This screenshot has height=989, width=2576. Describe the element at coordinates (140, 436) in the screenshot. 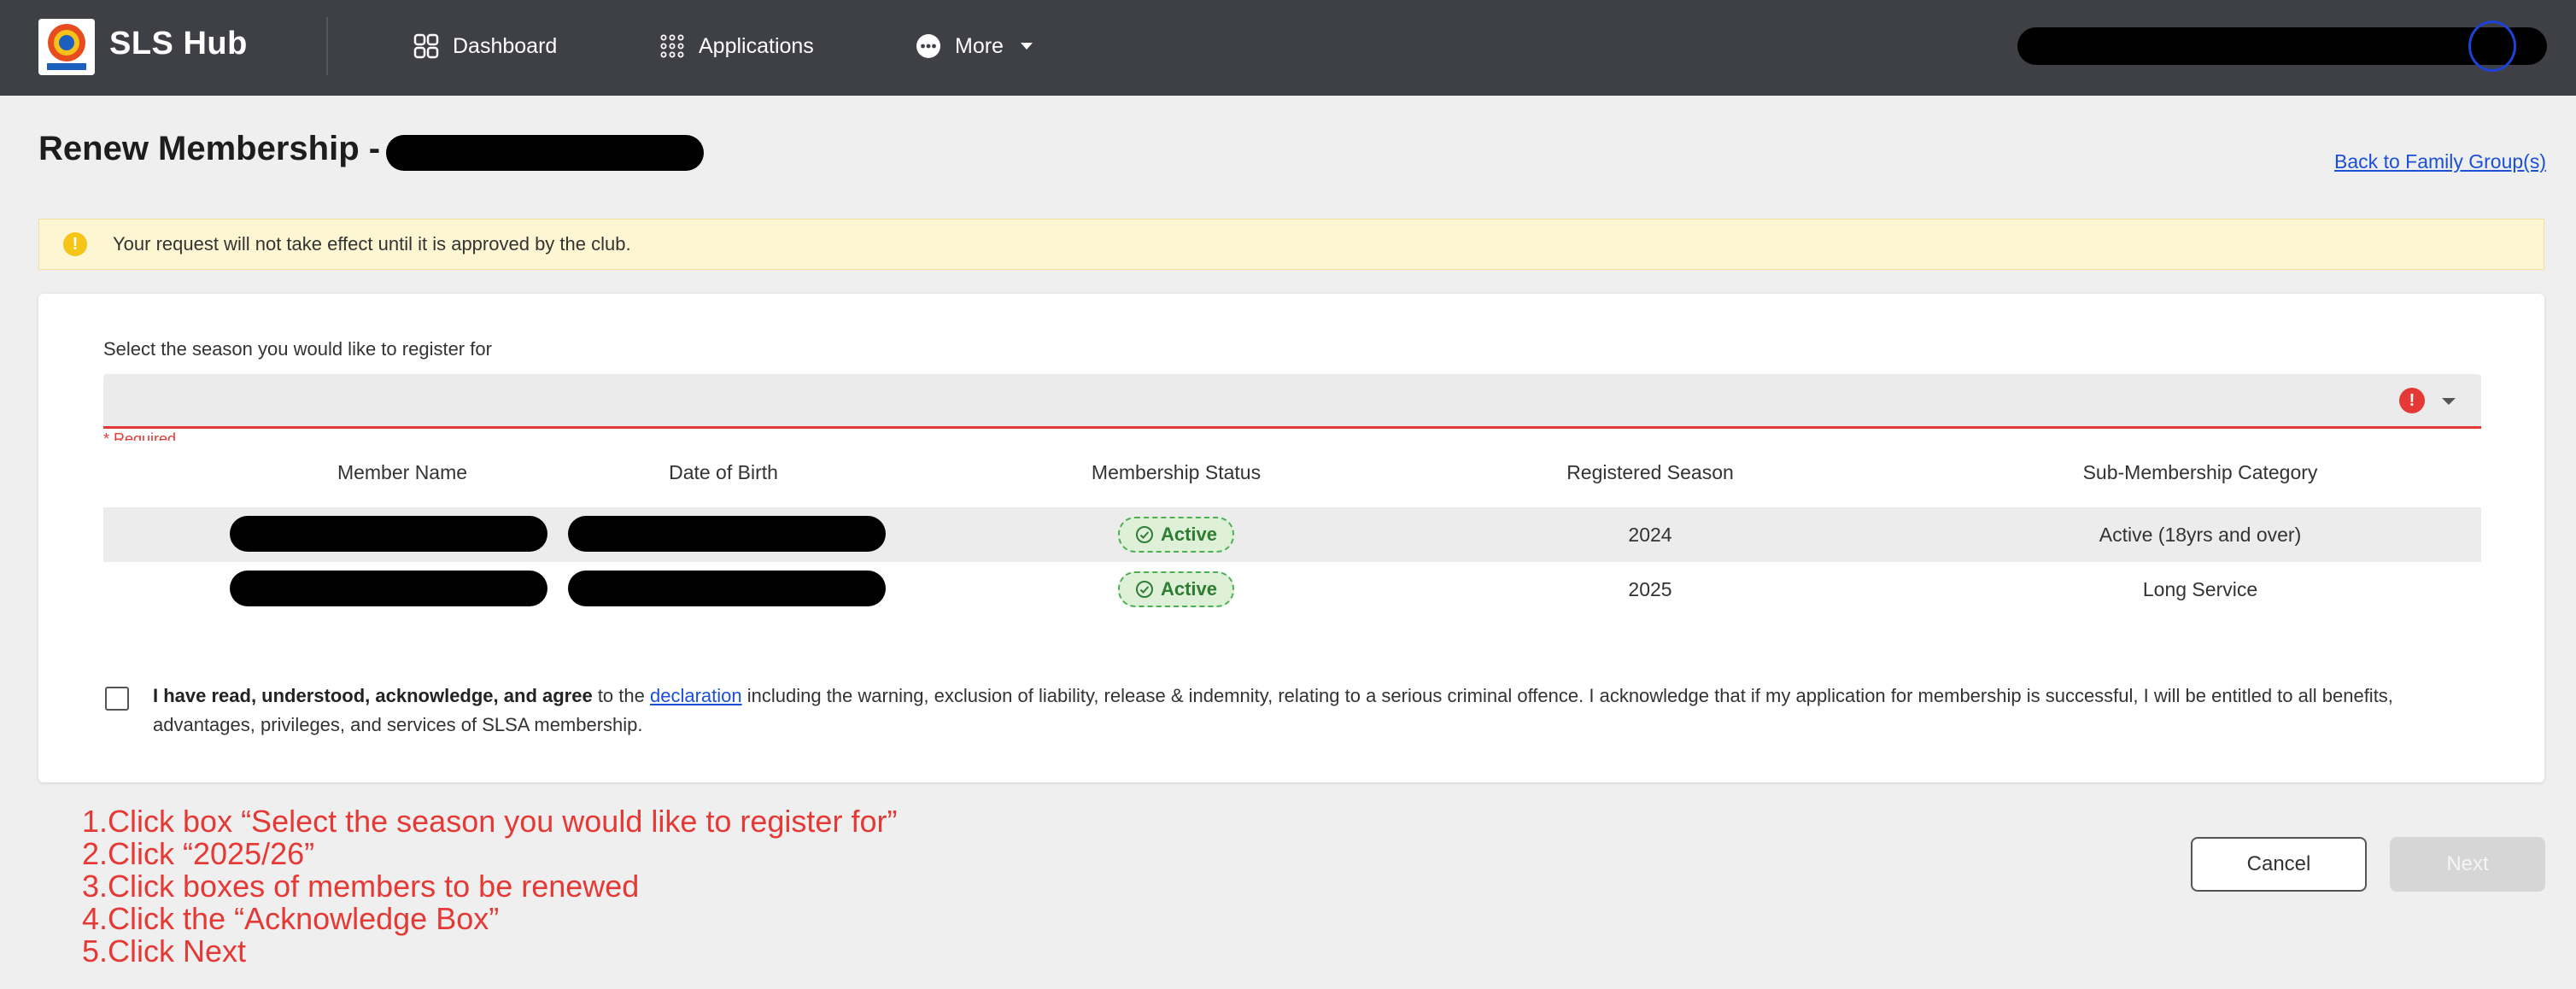

I see `season-required-message: * Required` at that location.